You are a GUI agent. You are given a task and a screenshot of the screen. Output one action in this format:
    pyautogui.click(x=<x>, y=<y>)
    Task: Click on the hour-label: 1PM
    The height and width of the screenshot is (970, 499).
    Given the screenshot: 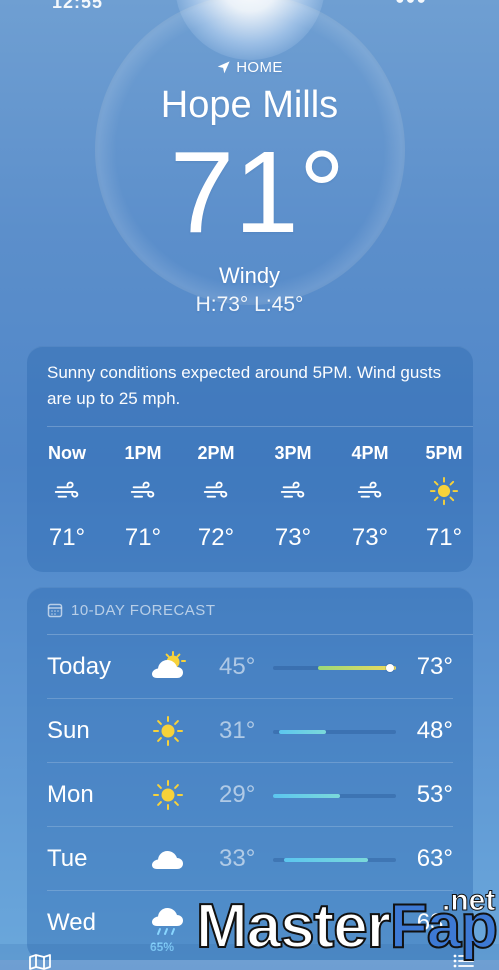 What is the action you would take?
    pyautogui.click(x=143, y=453)
    